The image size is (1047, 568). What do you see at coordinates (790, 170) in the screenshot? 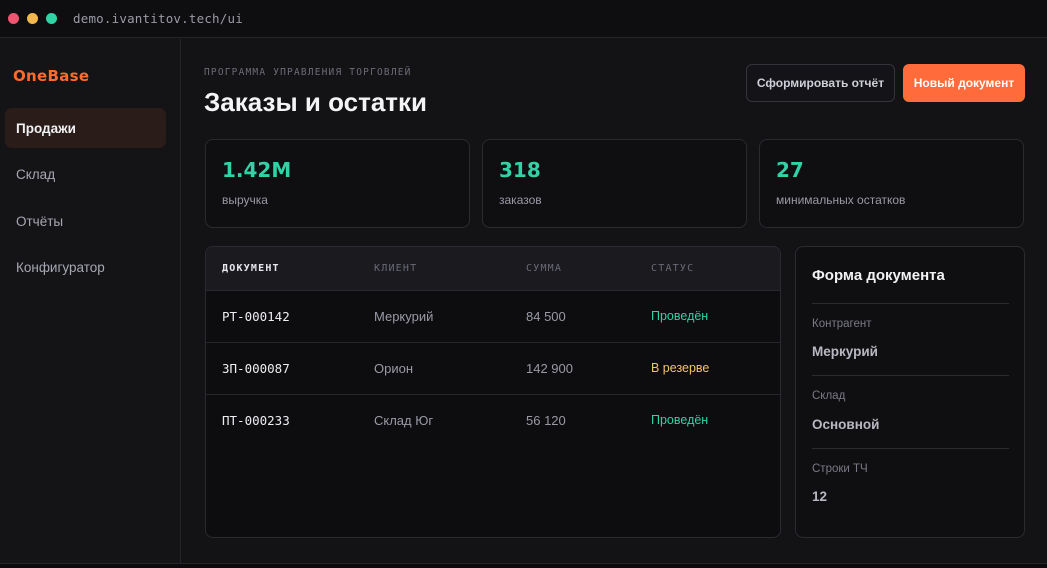
I see `stat-value: 27` at bounding box center [790, 170].